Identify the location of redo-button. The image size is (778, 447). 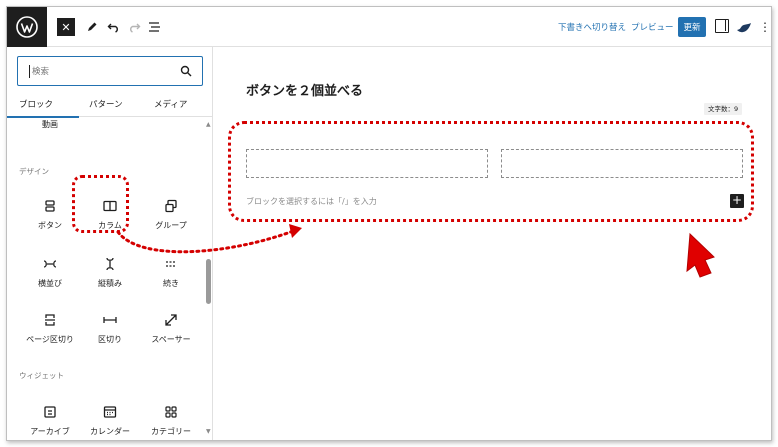
(134, 27).